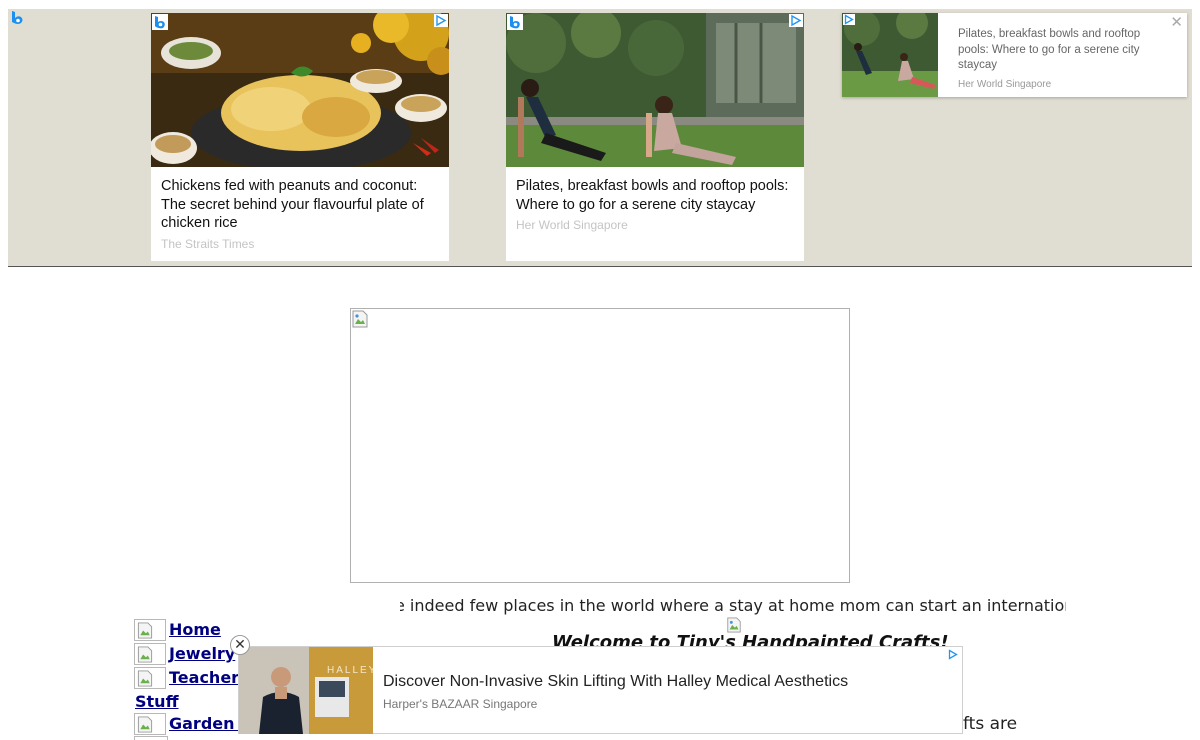  What do you see at coordinates (350, 670) in the screenshot?
I see `halley-brand-text: HALLEY` at bounding box center [350, 670].